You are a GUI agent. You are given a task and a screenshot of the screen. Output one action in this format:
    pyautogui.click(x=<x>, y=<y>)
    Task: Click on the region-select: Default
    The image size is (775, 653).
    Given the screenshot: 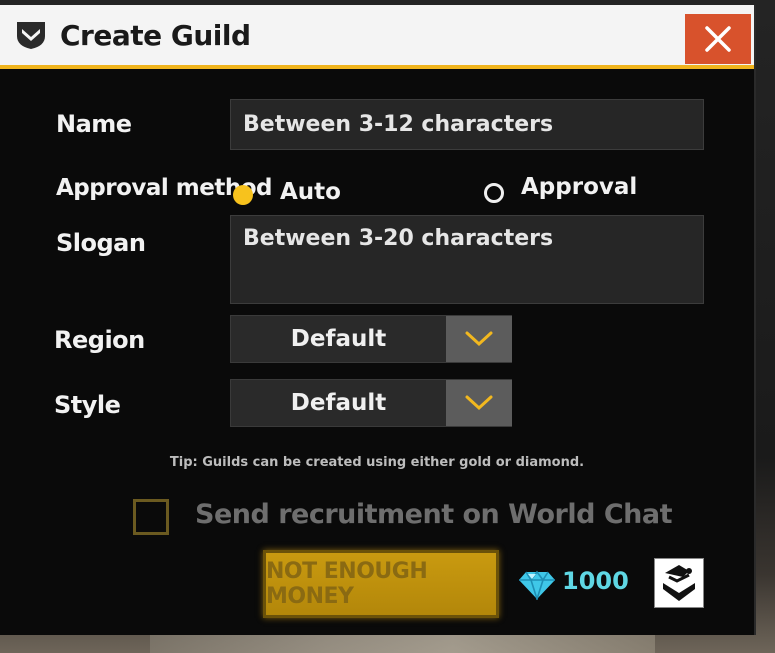 What is the action you would take?
    pyautogui.click(x=371, y=339)
    